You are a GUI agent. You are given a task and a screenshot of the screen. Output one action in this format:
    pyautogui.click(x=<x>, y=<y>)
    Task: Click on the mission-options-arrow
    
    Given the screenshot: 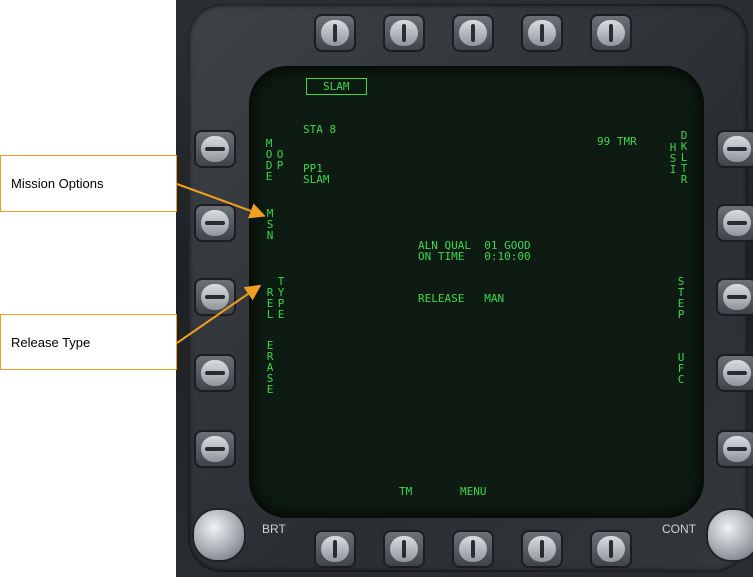 What is the action you would take?
    pyautogui.click(x=221, y=201)
    